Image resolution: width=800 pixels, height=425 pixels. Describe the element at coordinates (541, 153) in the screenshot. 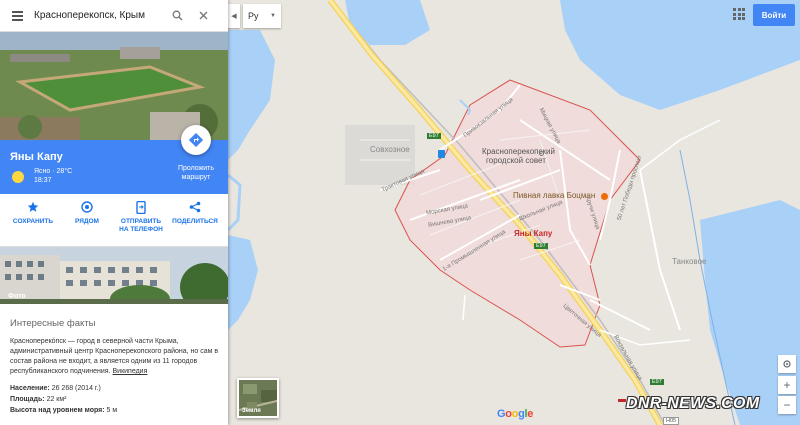

I see `poi-marker-icon` at that location.